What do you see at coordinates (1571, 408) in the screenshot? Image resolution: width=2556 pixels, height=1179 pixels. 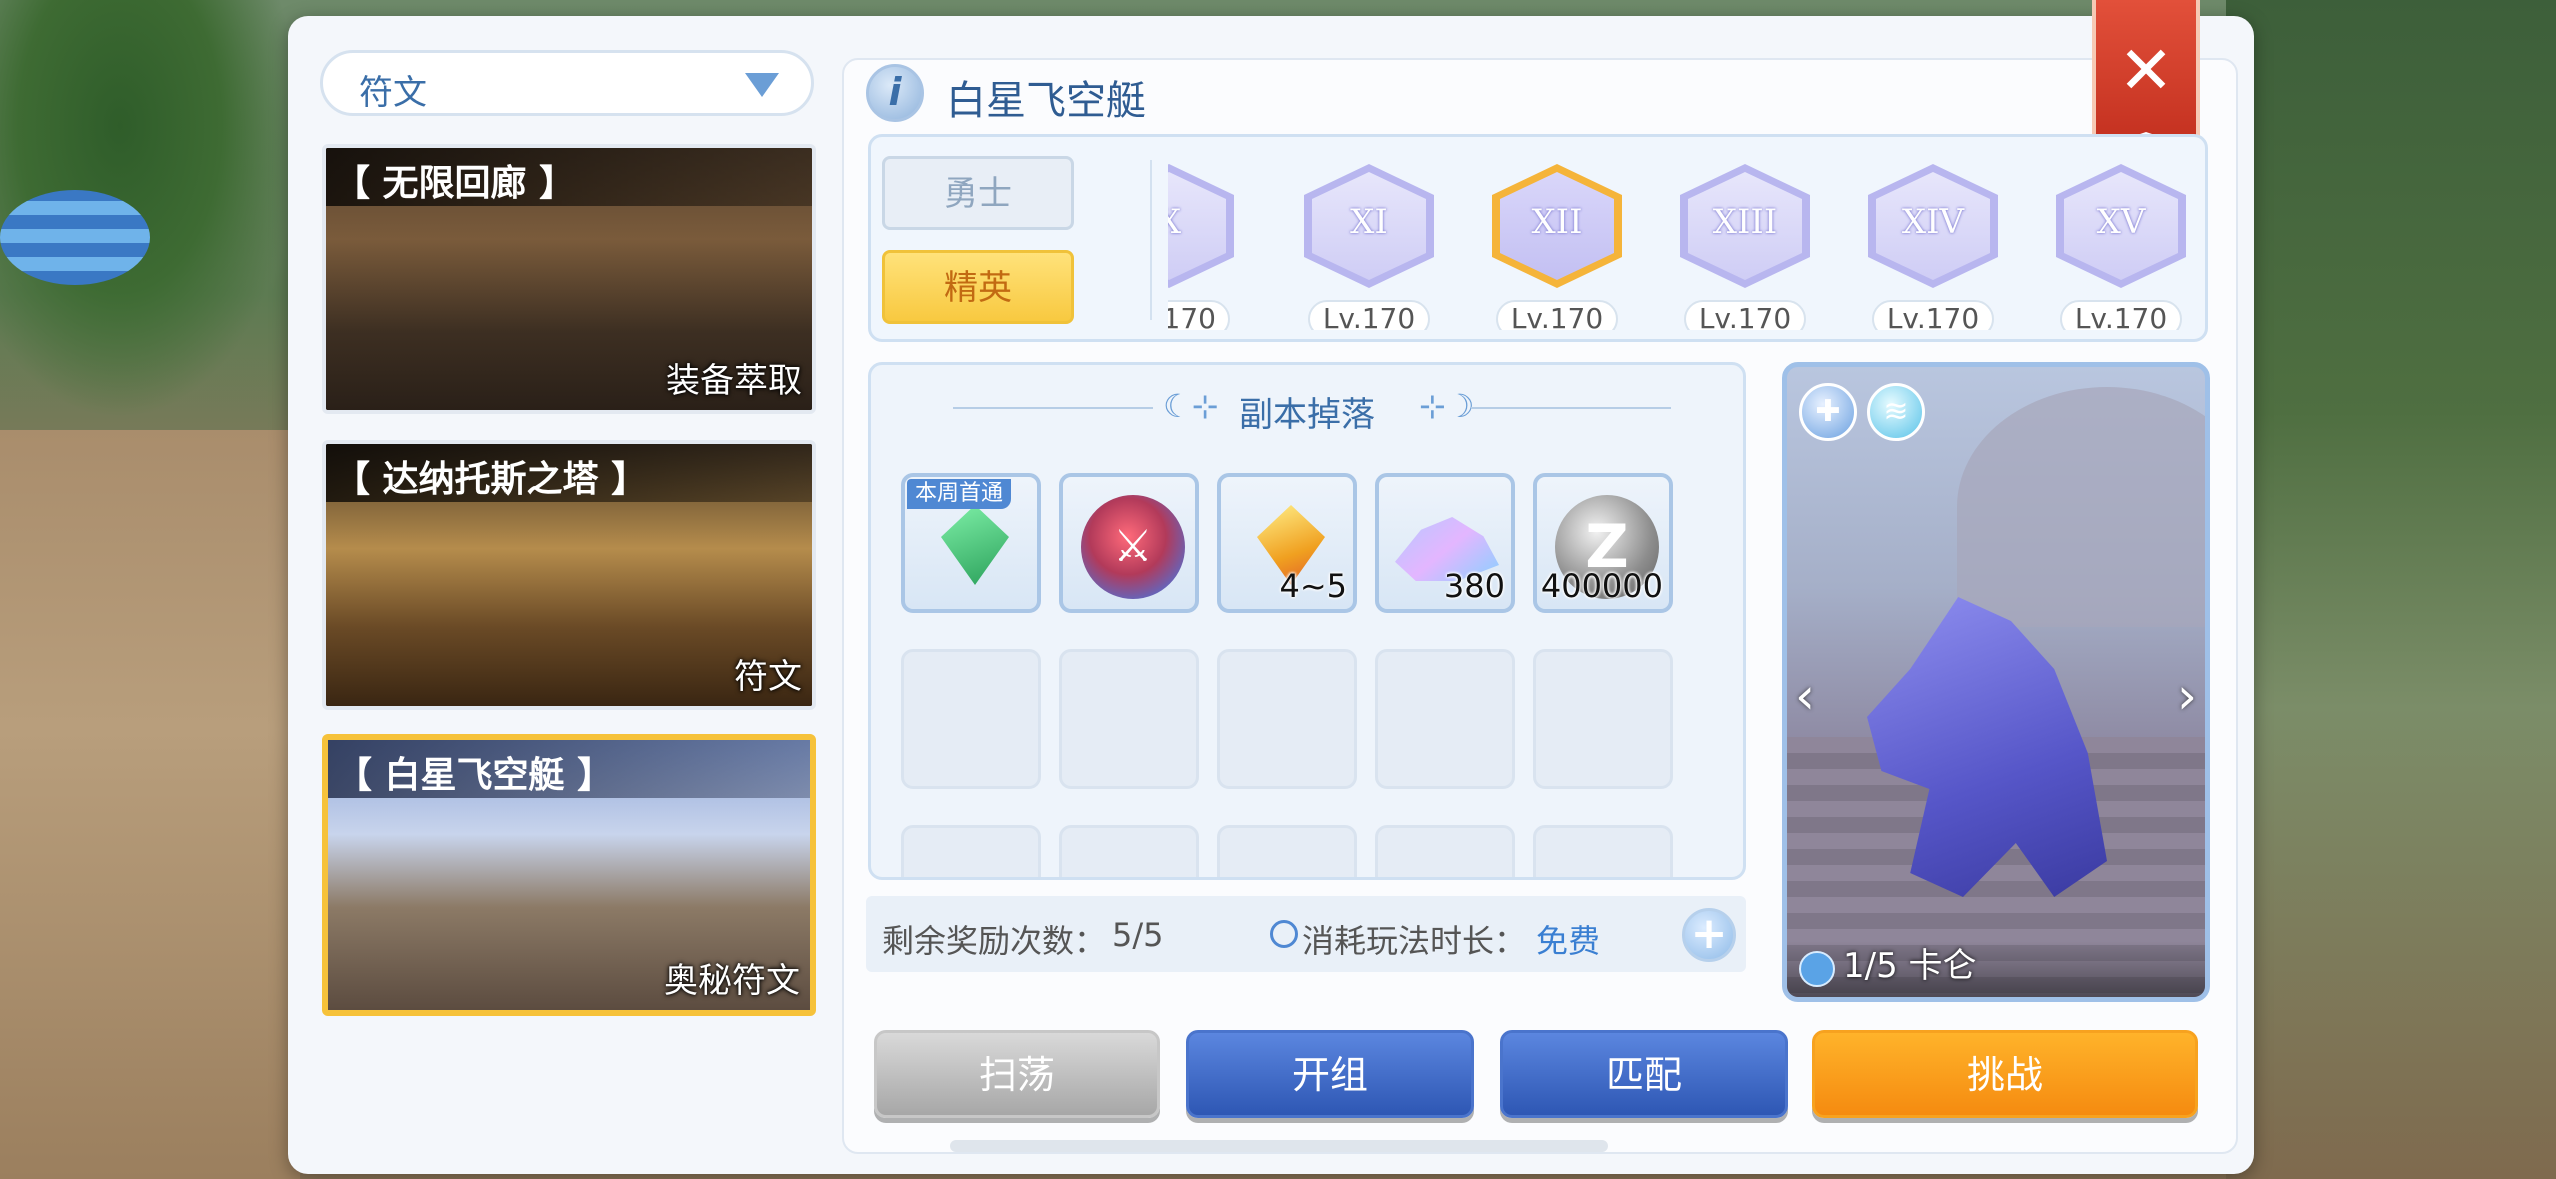 I see `header-divider` at bounding box center [1571, 408].